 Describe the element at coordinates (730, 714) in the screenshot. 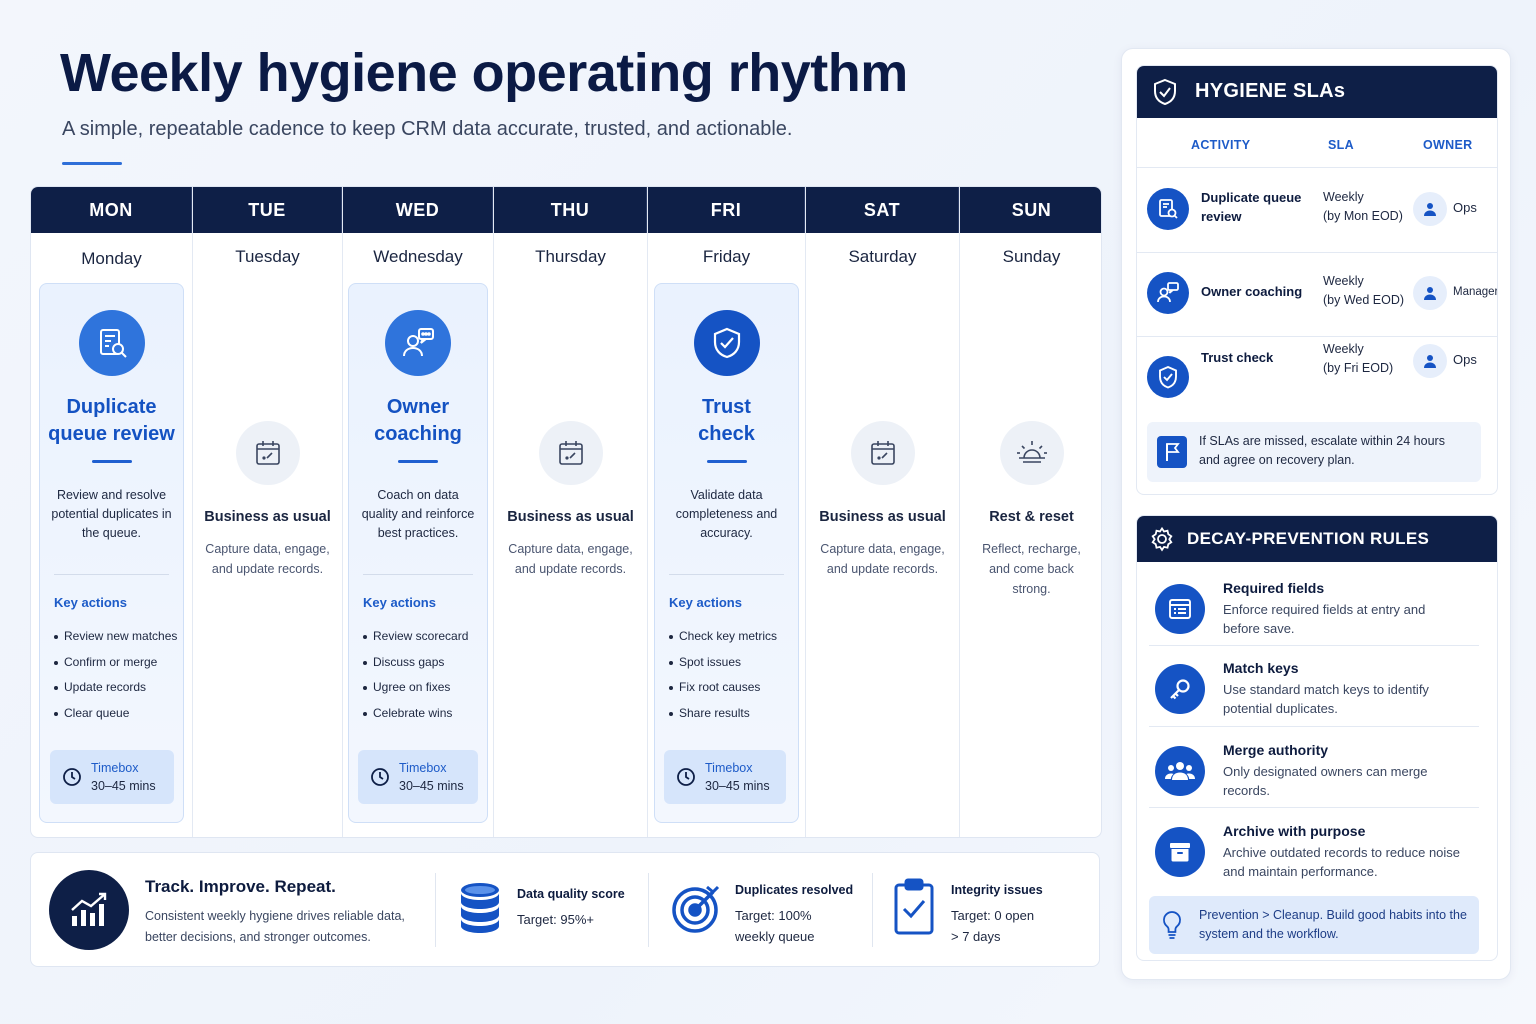

I see `list-item: Share results` at that location.